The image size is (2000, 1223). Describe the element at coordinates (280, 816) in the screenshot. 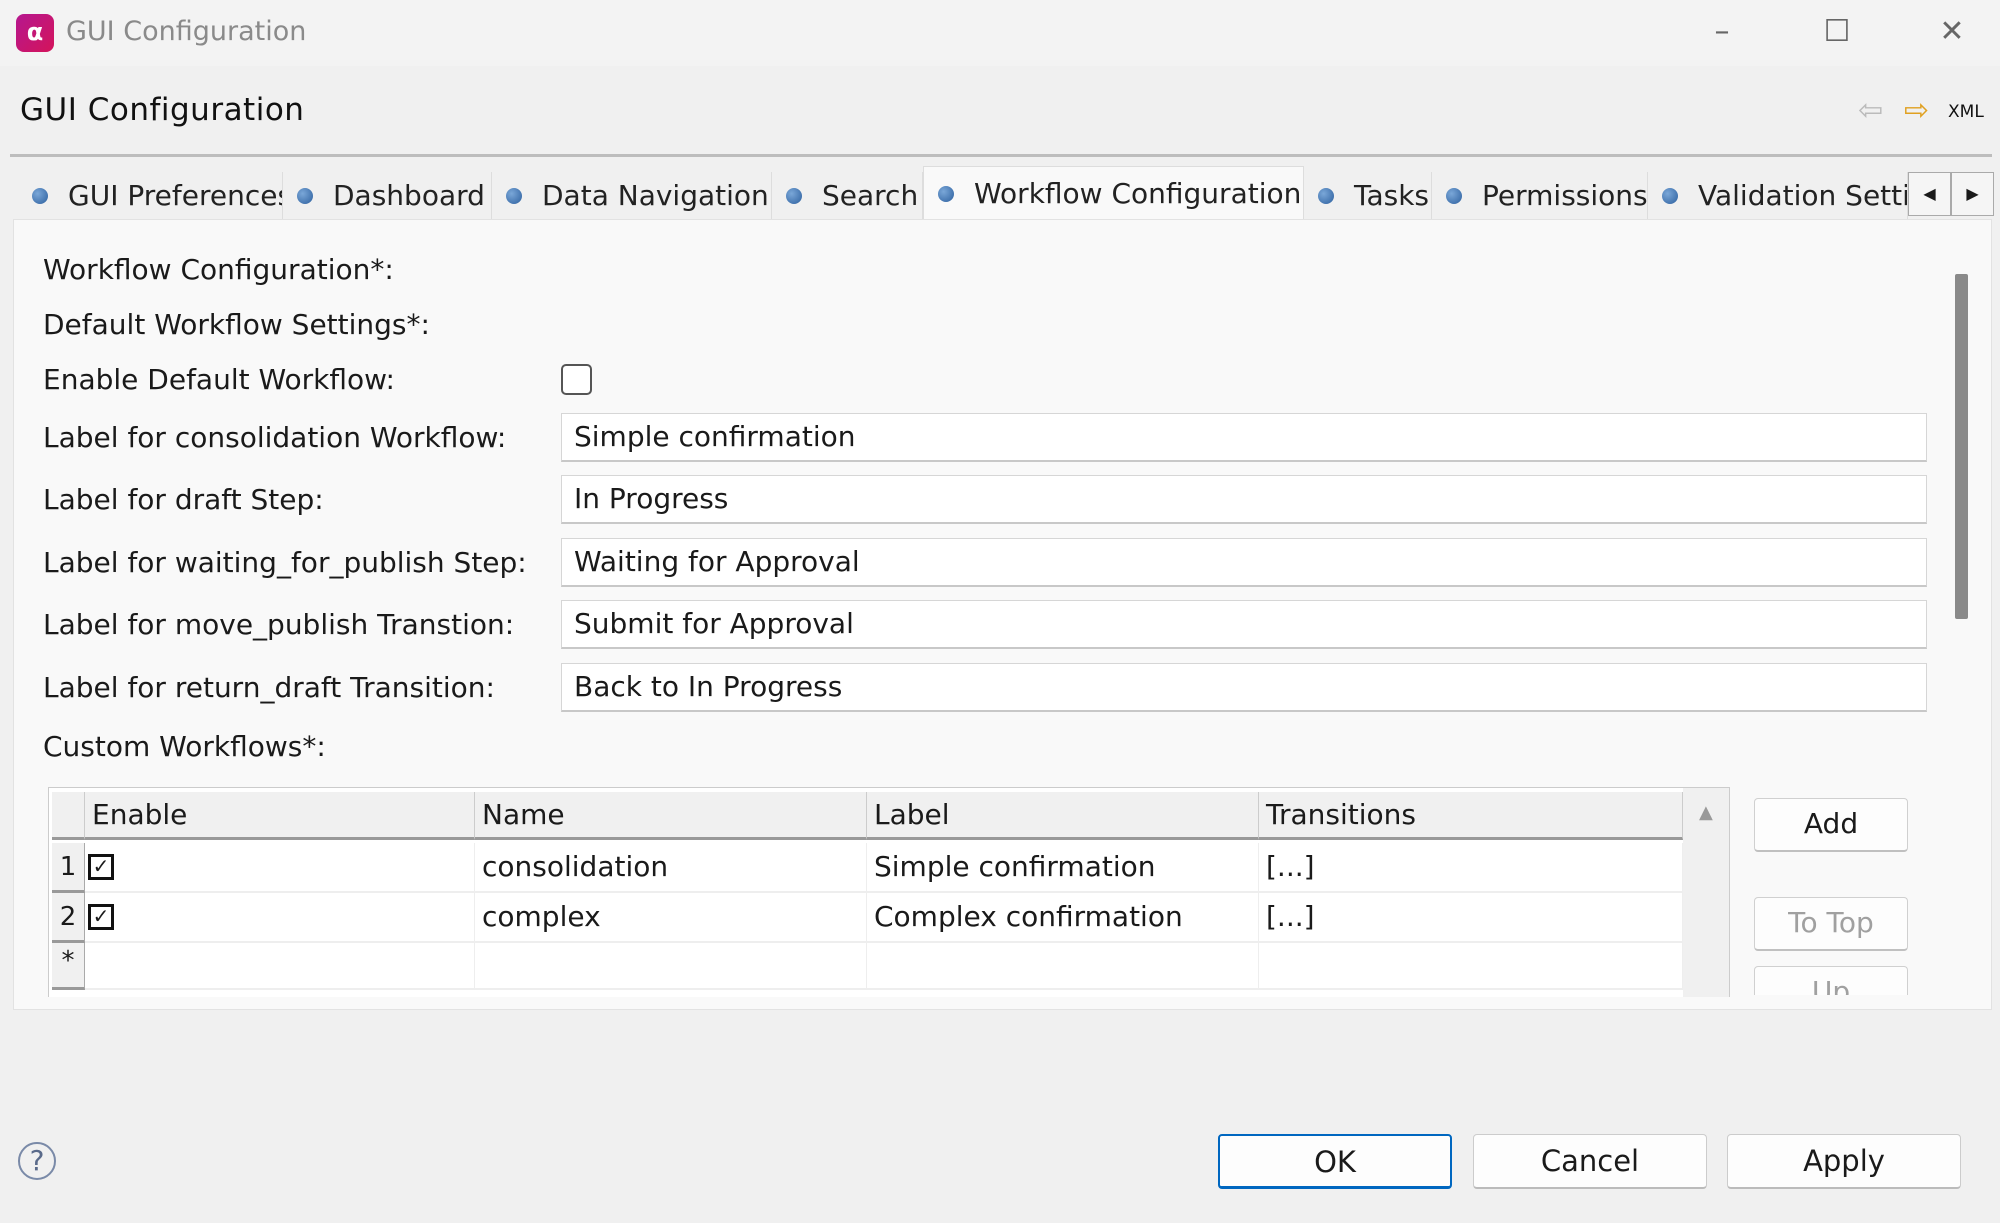

I see `column-header-enable: Enable` at that location.